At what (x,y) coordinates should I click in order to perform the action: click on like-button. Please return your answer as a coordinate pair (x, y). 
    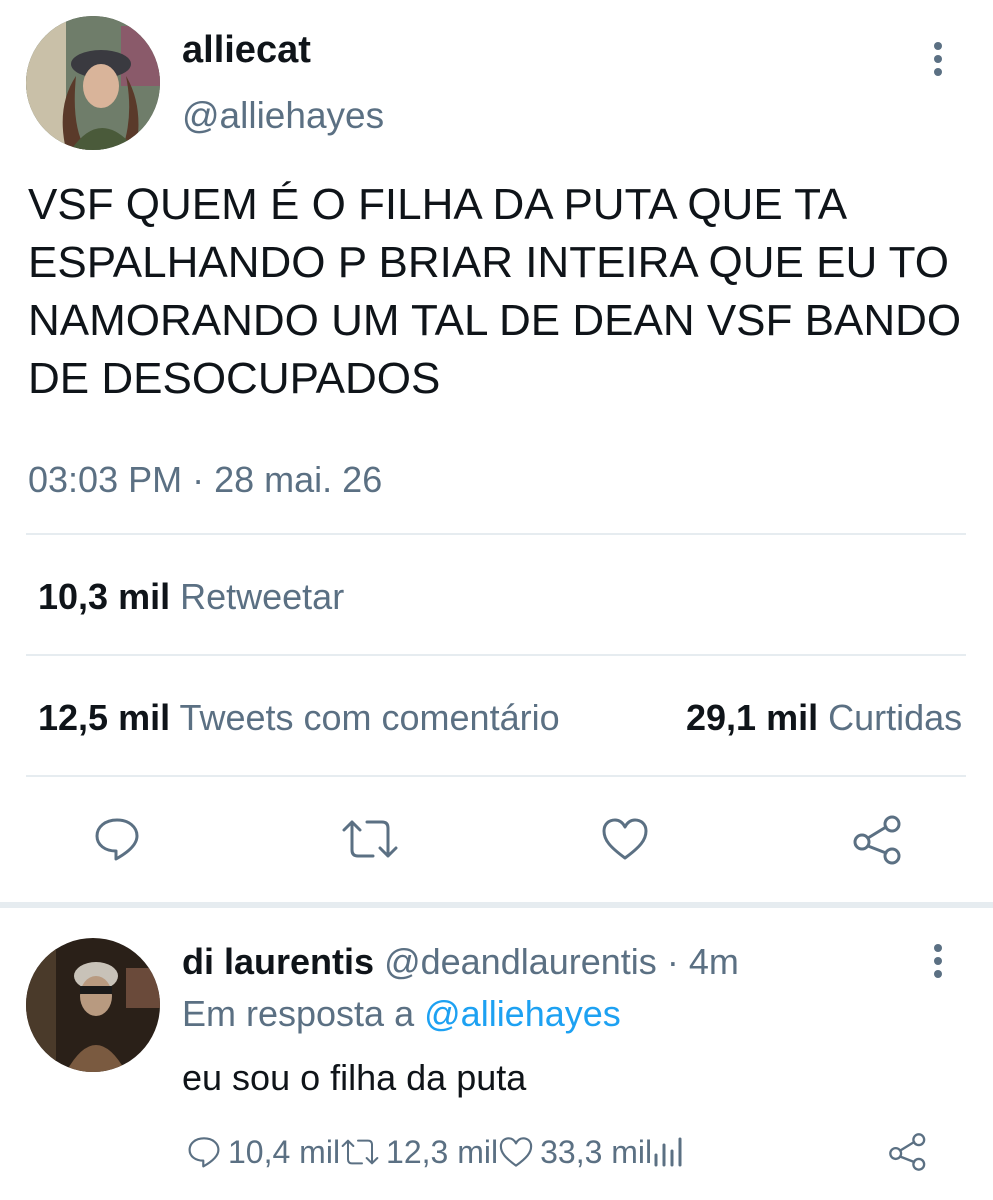
    Looking at the image, I should click on (625, 839).